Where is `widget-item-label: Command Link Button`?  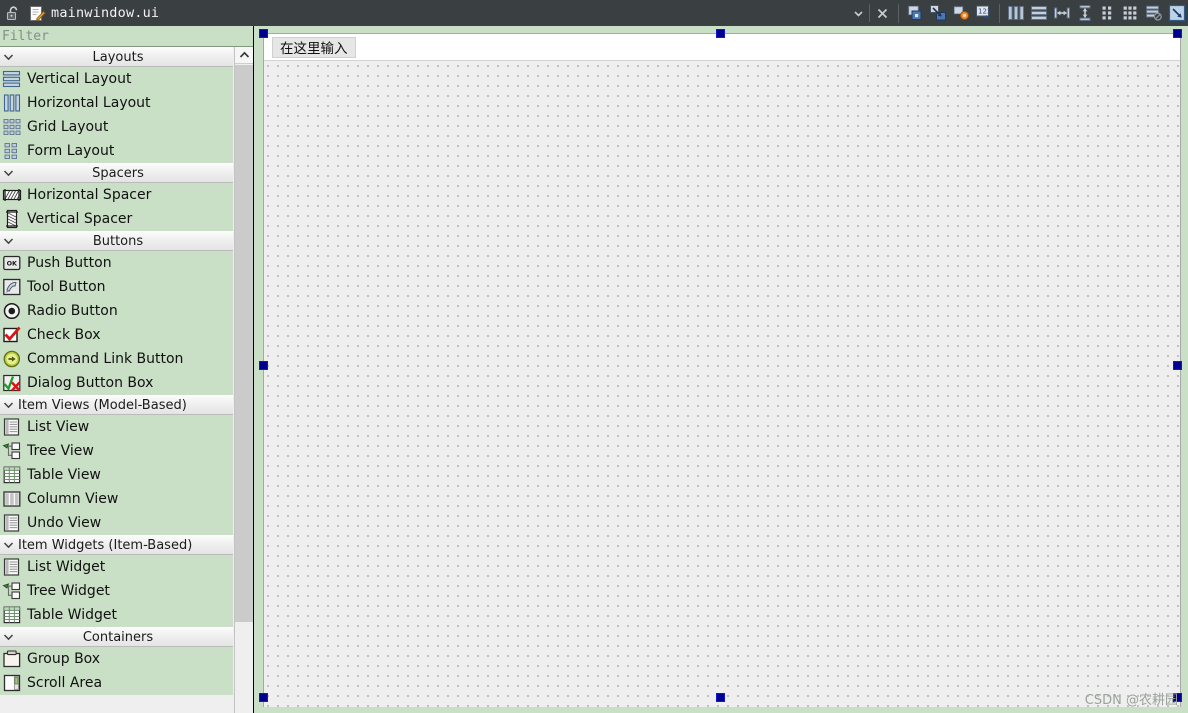
widget-item-label: Command Link Button is located at coordinates (105, 359).